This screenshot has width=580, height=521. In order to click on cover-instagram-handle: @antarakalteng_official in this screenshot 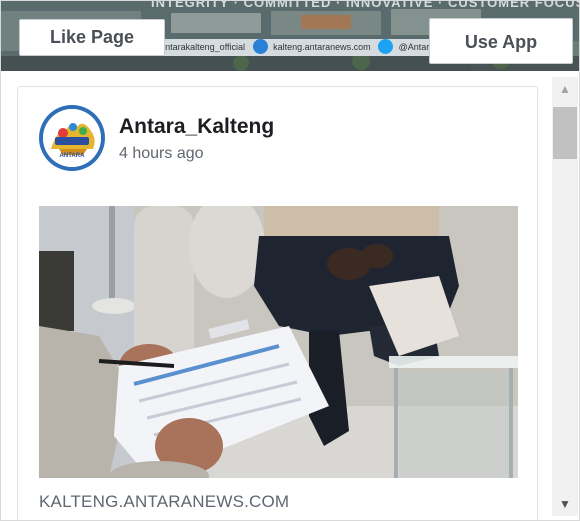, I will do `click(198, 47)`.